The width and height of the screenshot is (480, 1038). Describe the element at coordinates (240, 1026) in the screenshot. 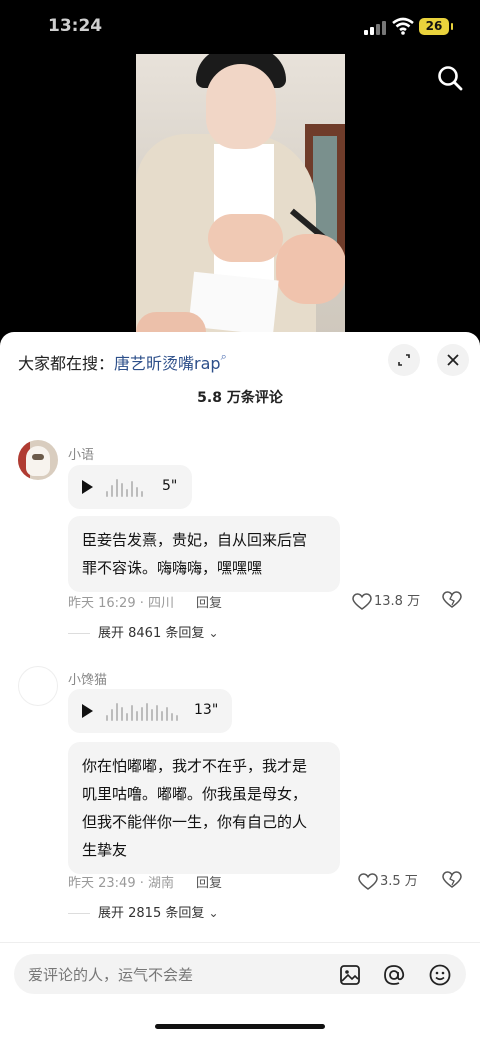

I see `home-indicator` at that location.